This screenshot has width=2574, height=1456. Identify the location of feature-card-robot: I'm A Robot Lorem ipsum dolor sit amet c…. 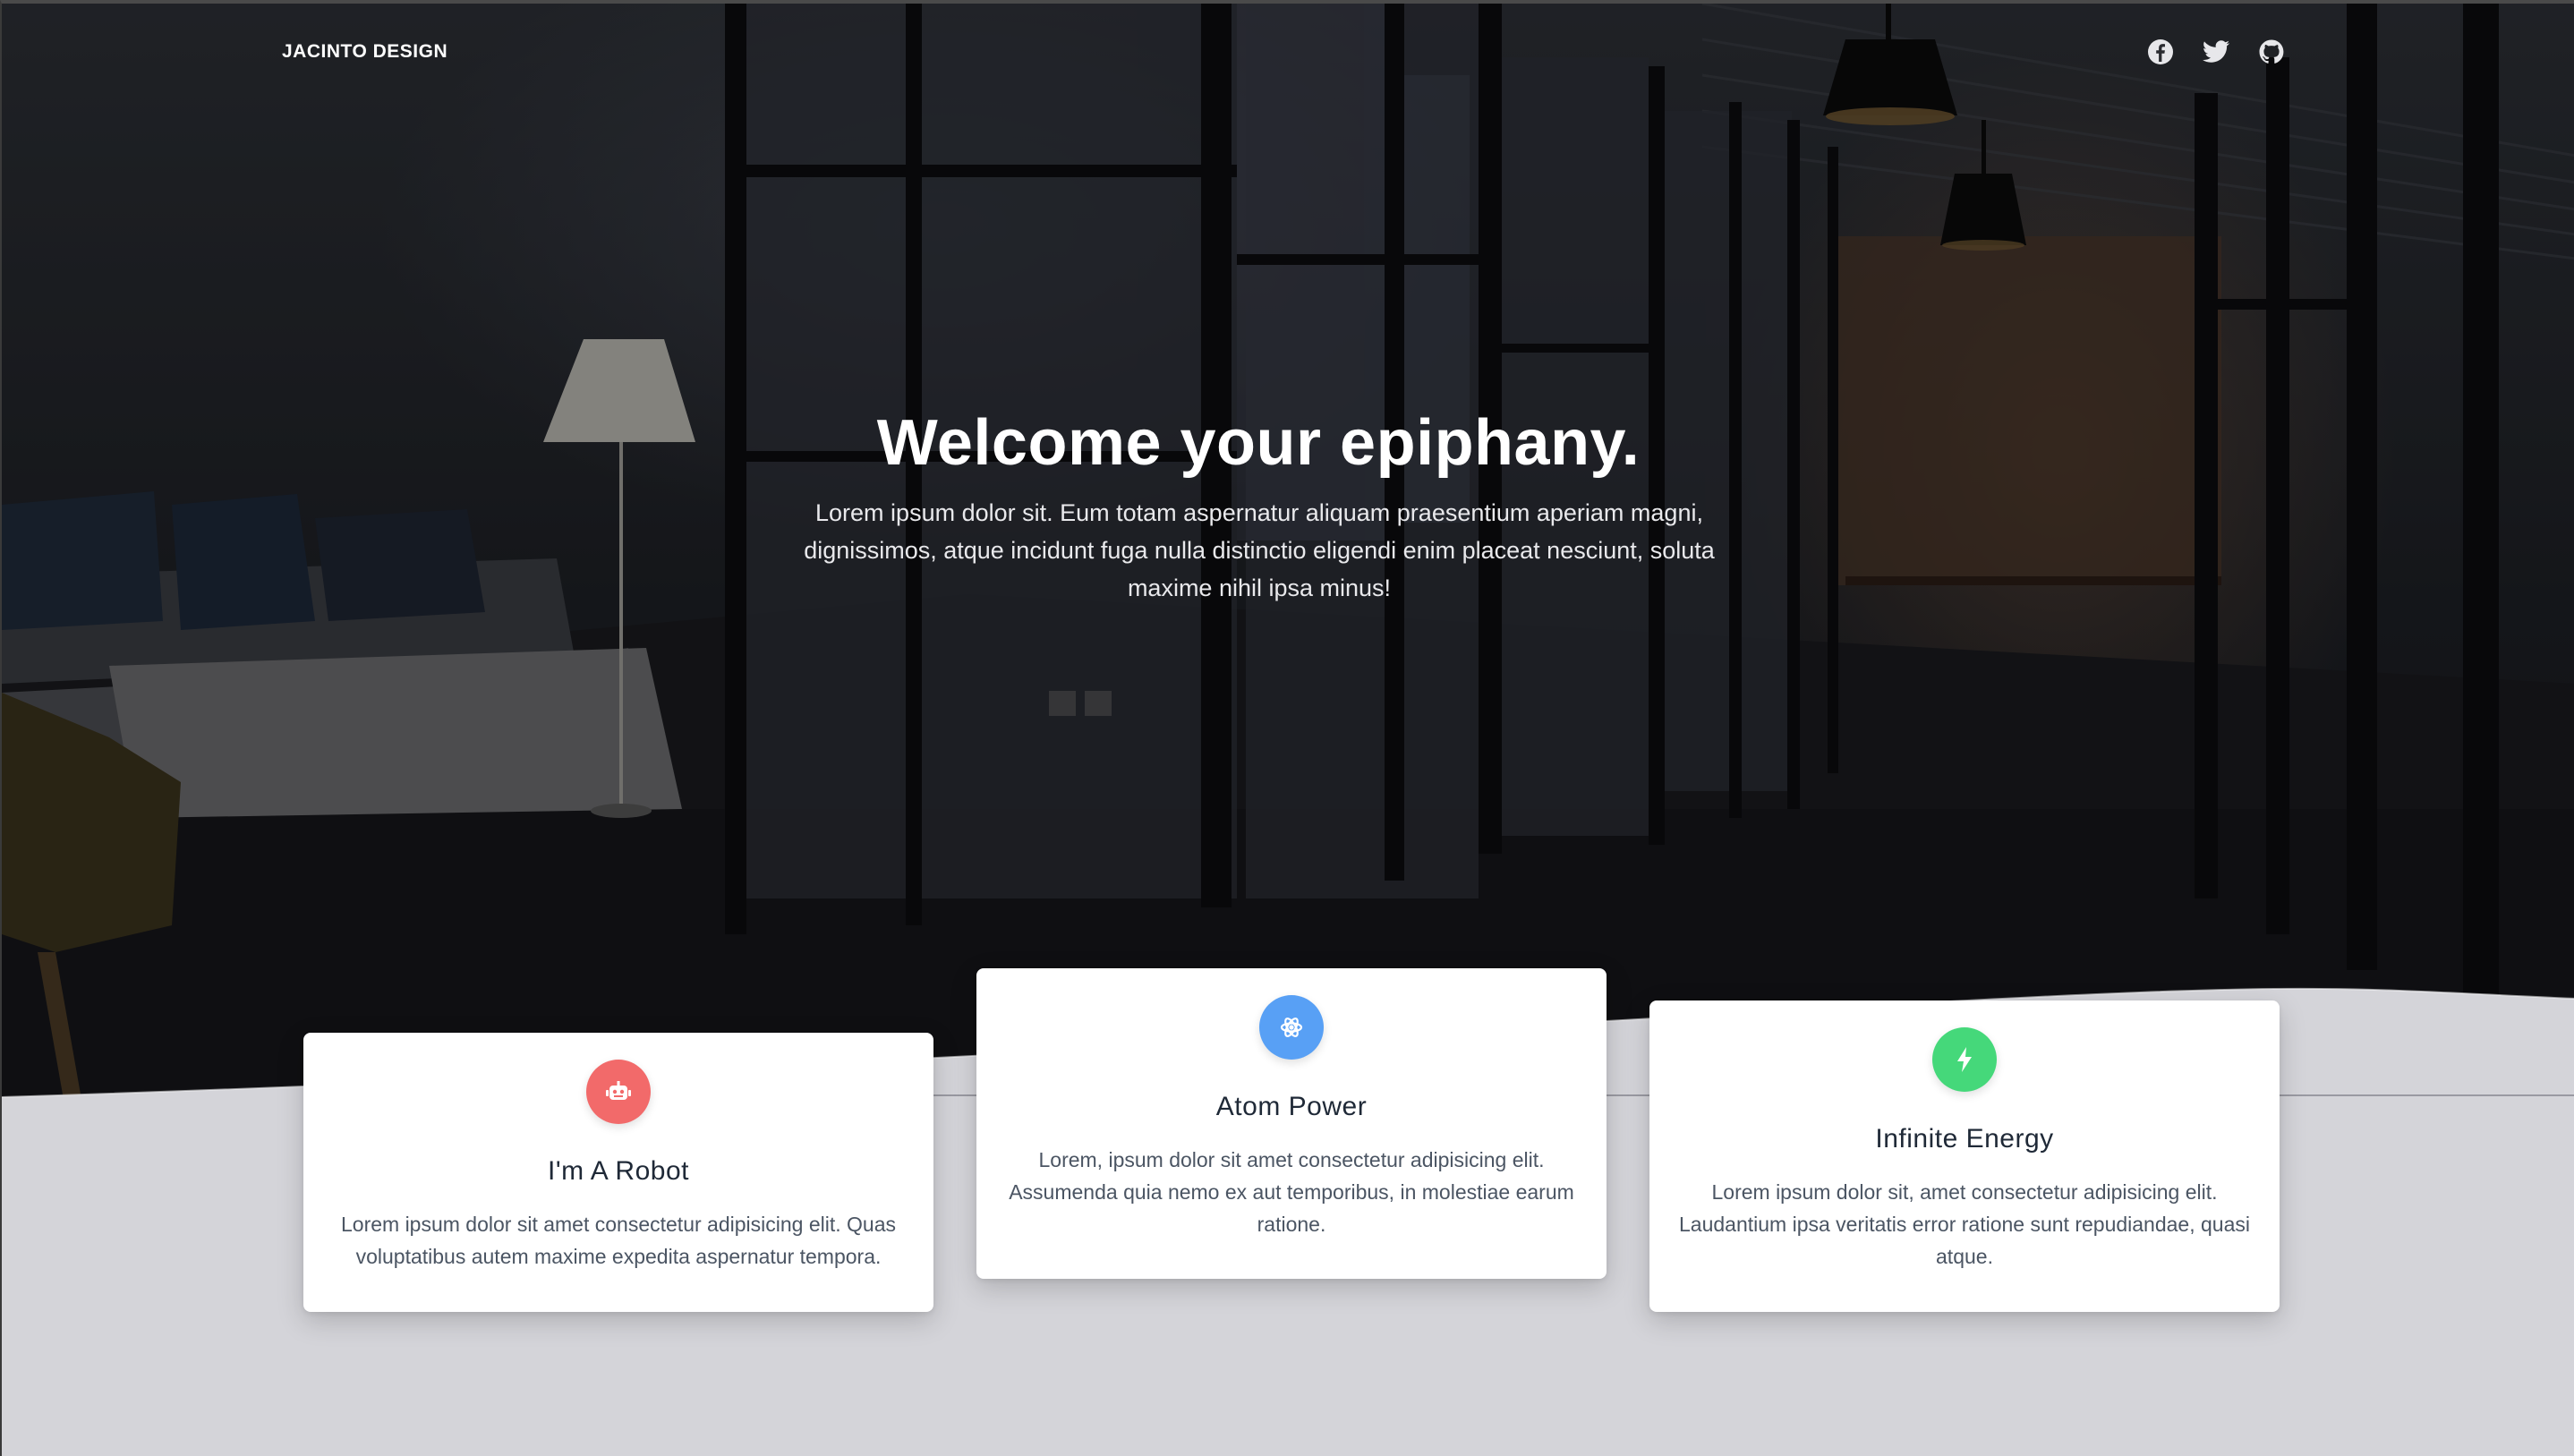
(618, 1172).